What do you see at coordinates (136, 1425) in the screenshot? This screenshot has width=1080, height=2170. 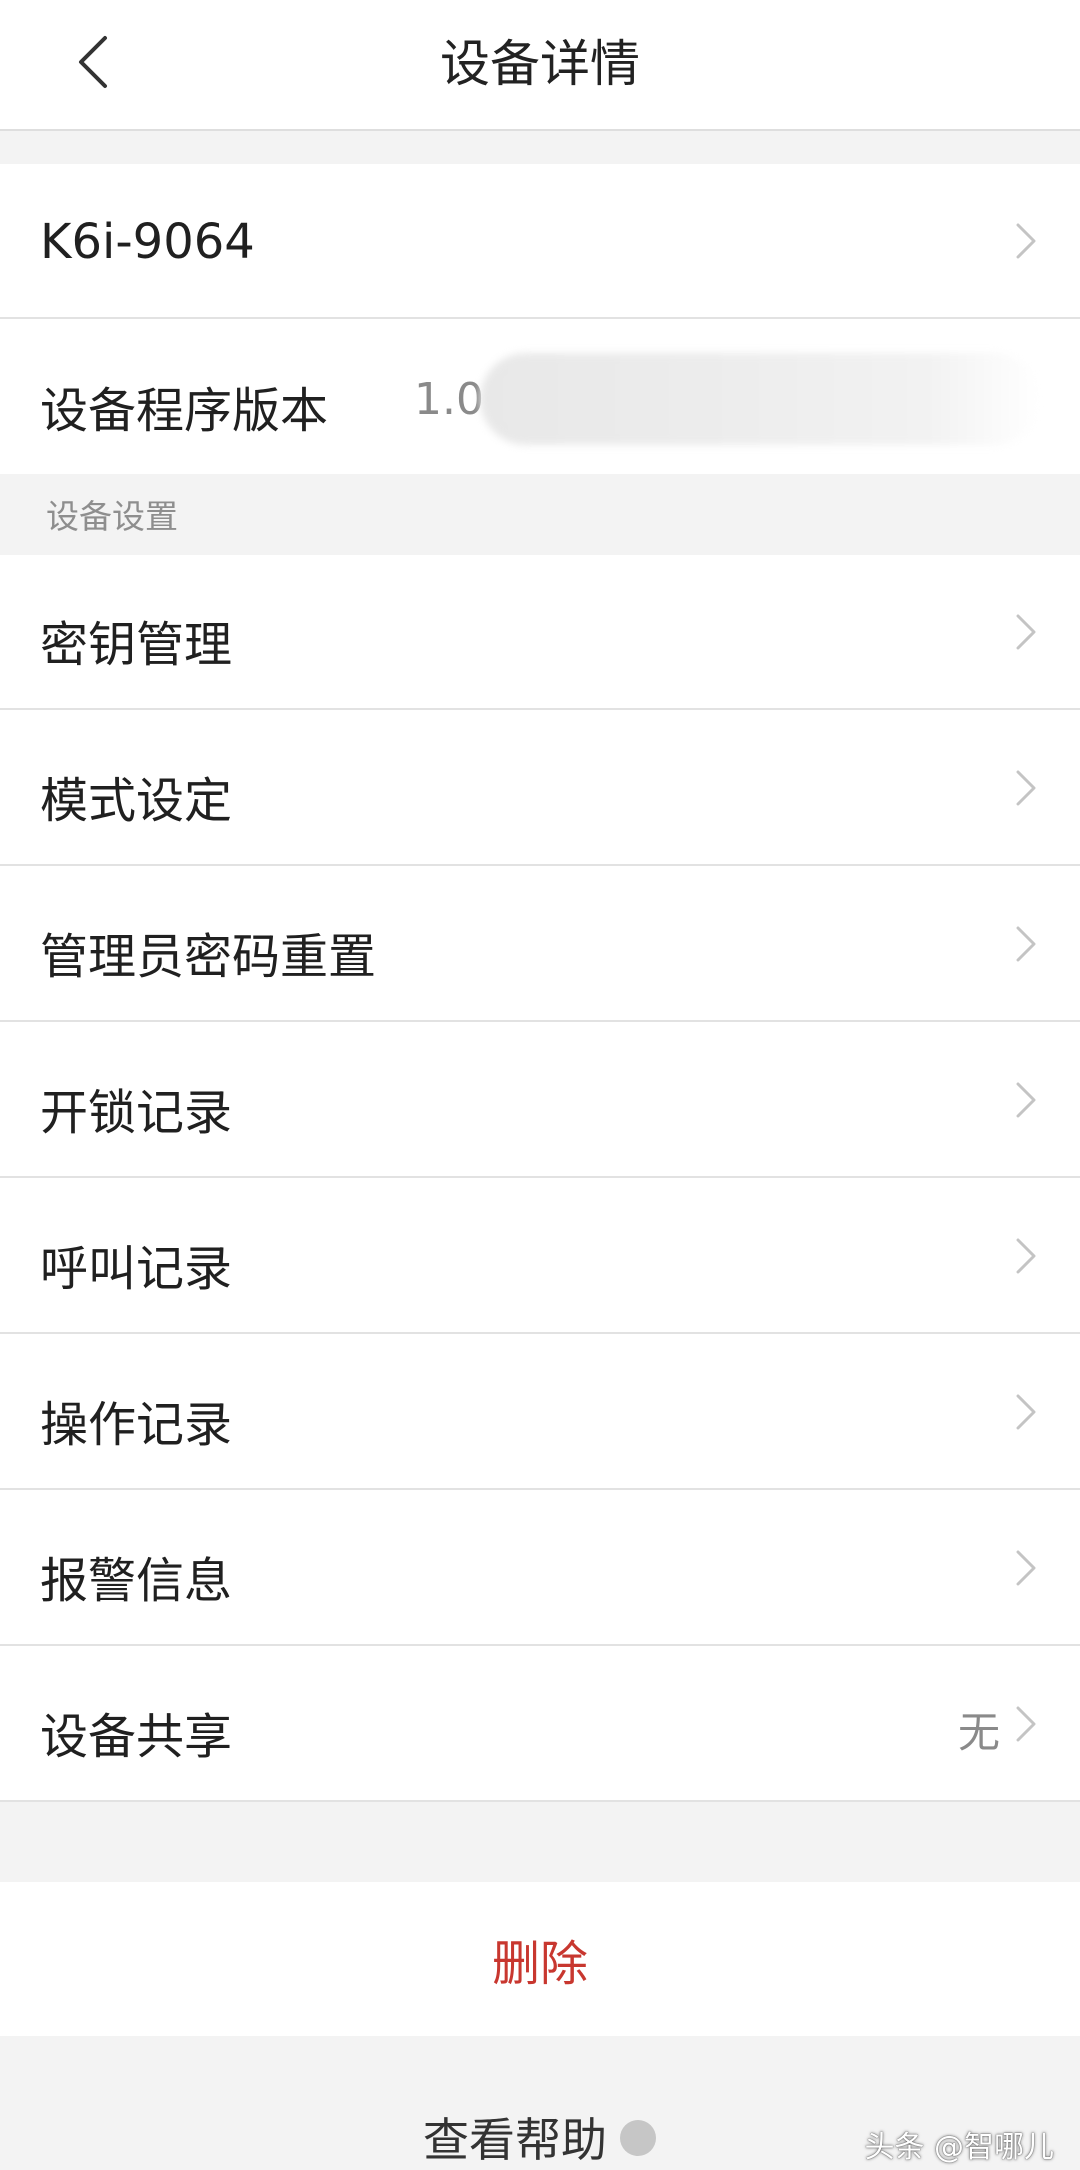 I see `settings-item-label: 操作记录` at bounding box center [136, 1425].